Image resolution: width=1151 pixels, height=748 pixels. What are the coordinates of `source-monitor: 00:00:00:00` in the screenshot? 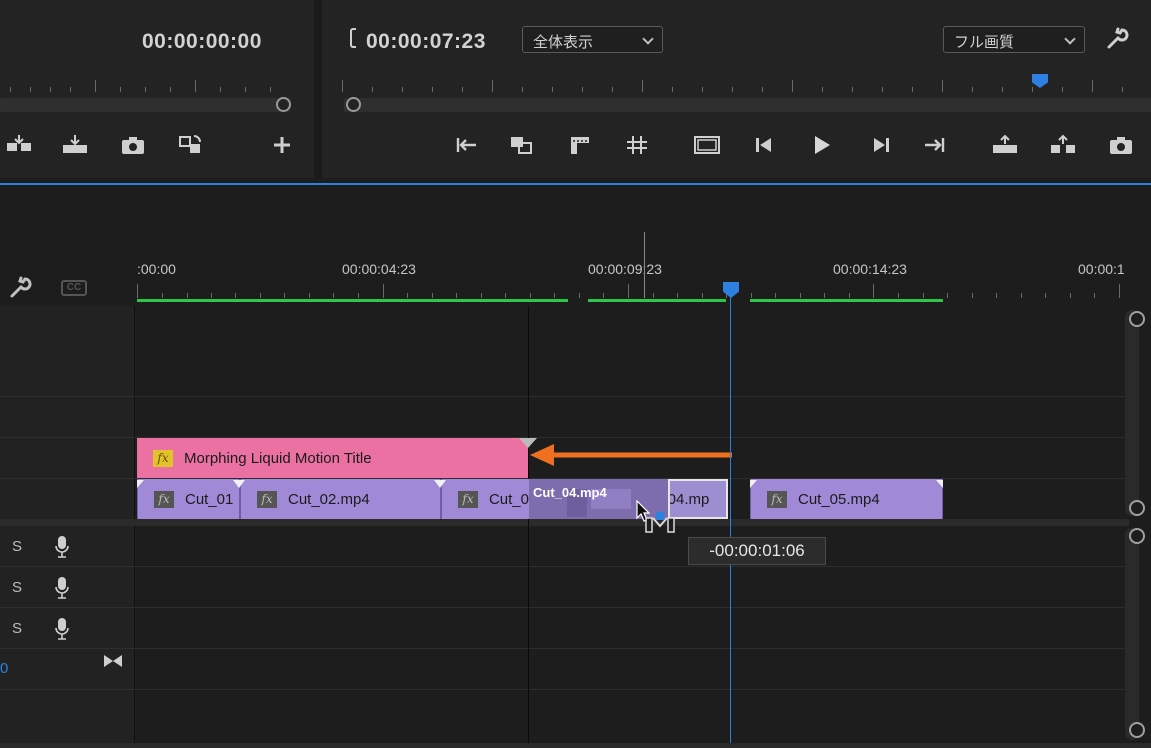 It's located at (157, 89).